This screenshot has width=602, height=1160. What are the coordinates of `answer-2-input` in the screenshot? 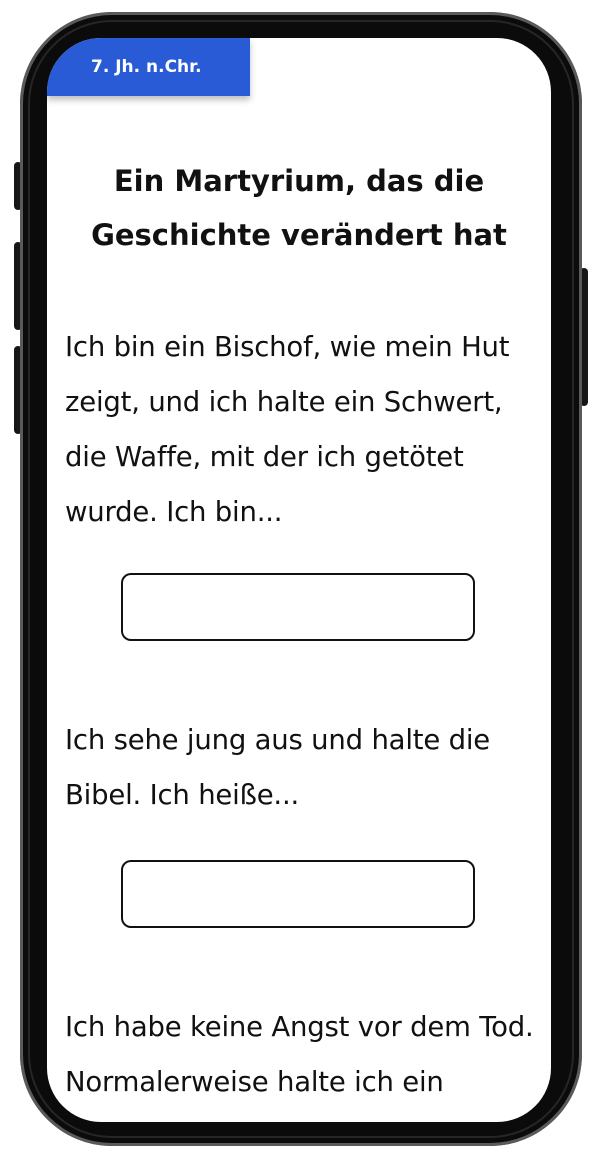 It's located at (298, 894).